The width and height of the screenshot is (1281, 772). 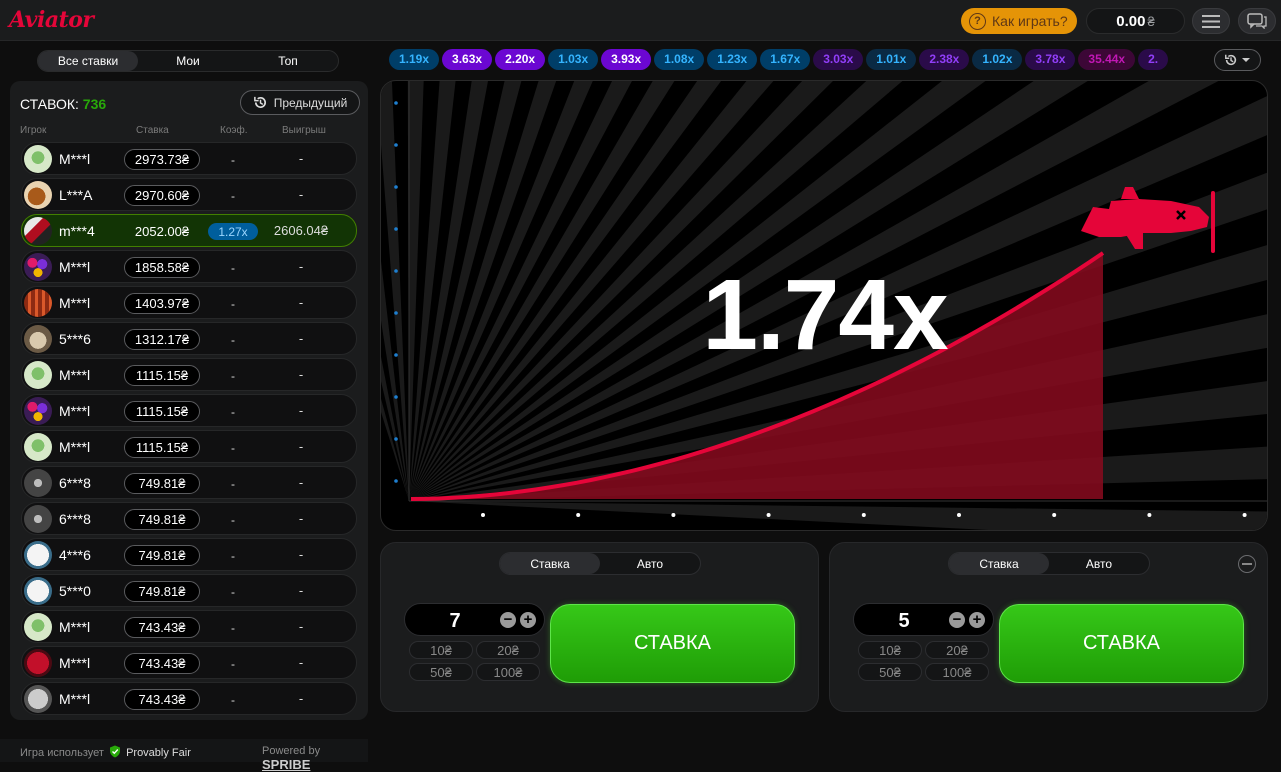 What do you see at coordinates (414, 59) in the screenshot?
I see `history-multiplier: 1.19x` at bounding box center [414, 59].